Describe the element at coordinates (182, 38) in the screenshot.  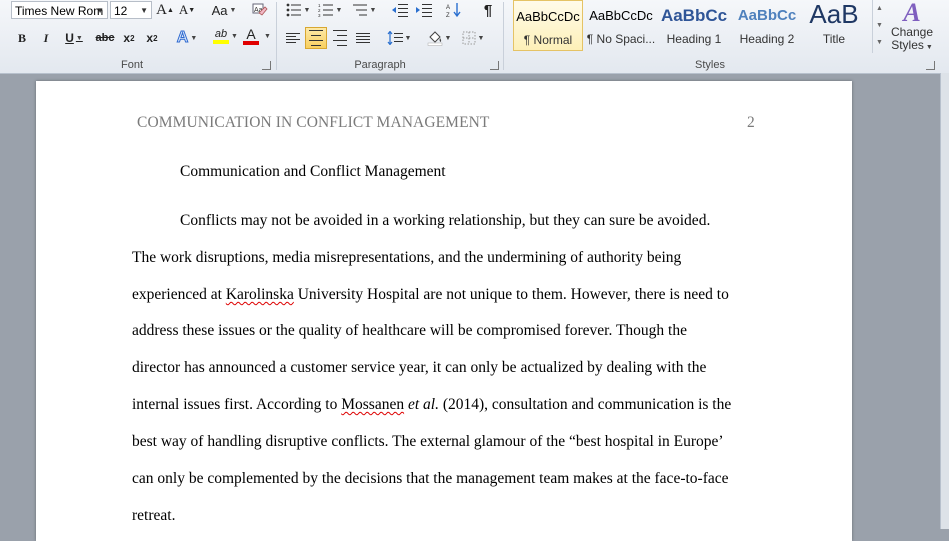
I see `text-effects-label: A` at that location.